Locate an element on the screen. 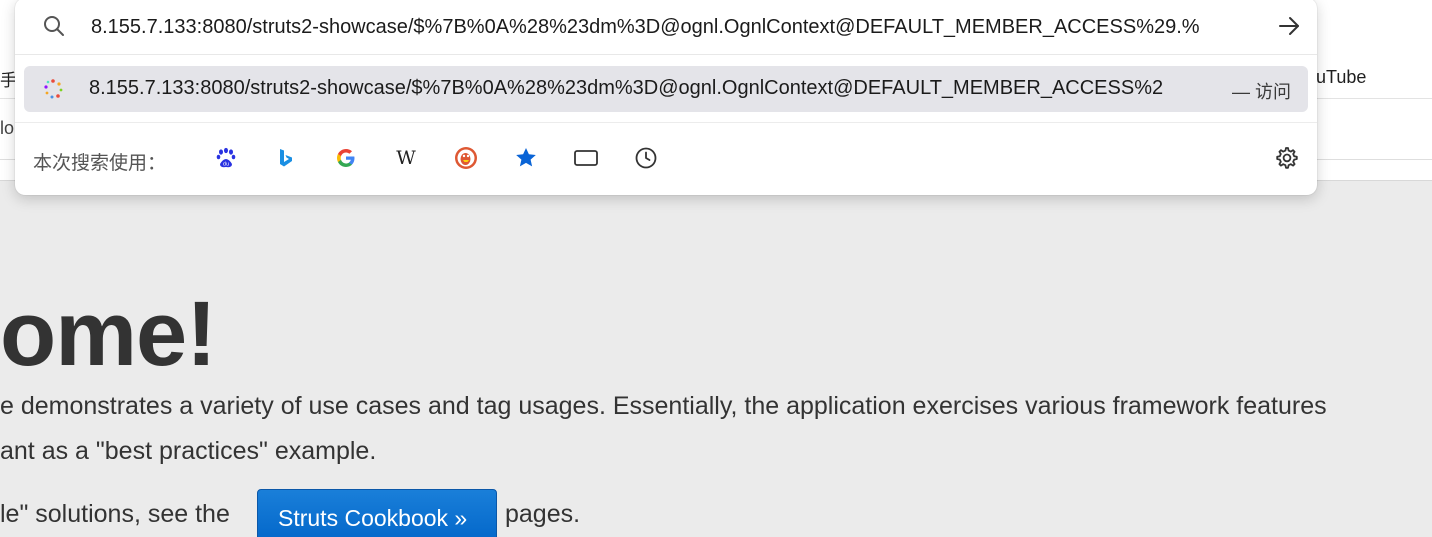  gear-icon is located at coordinates (1286, 158).